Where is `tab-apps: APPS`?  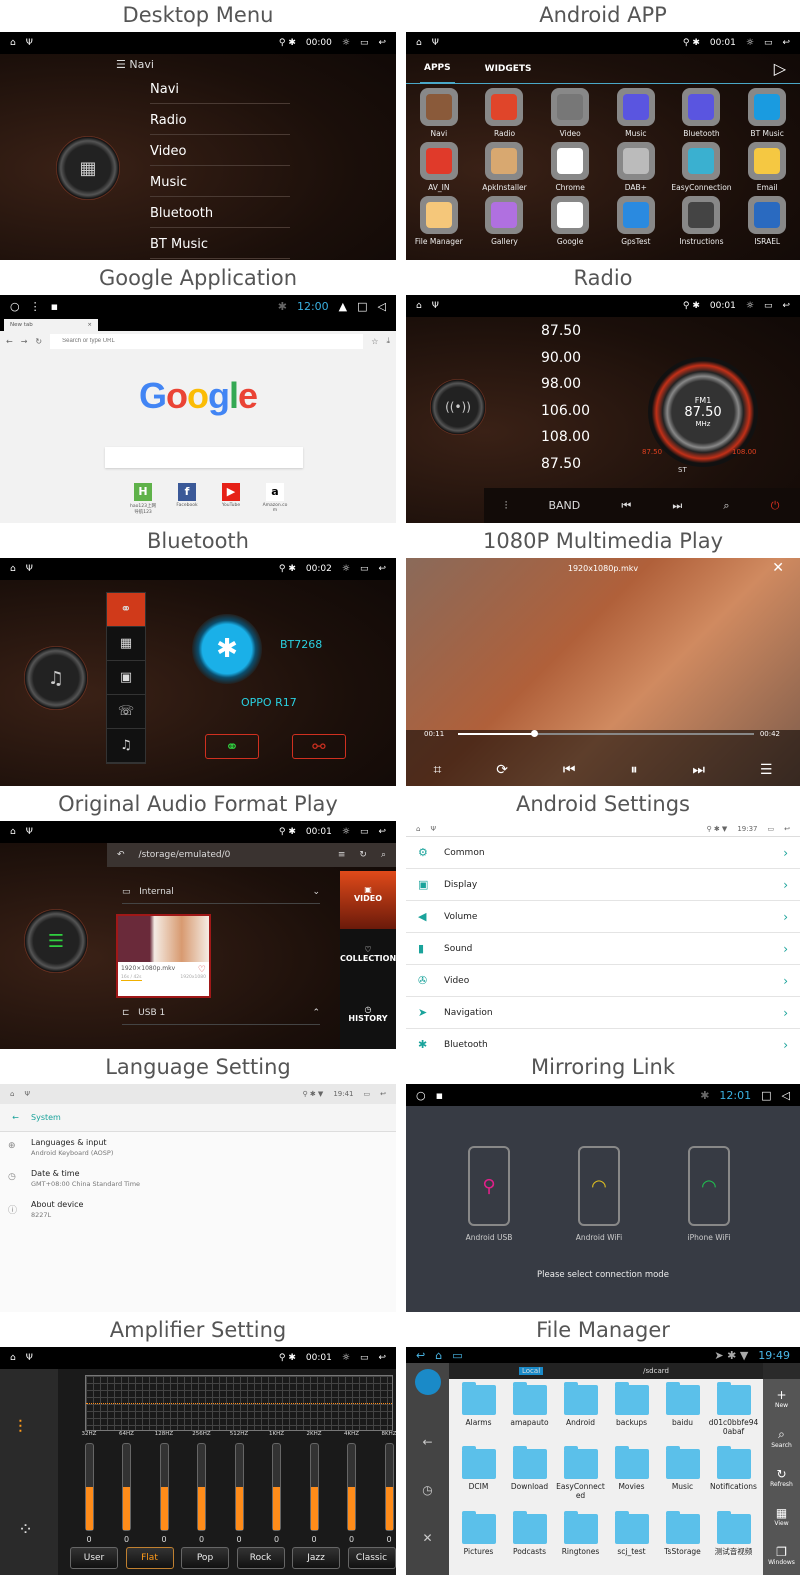
tab-apps: APPS is located at coordinates (437, 69).